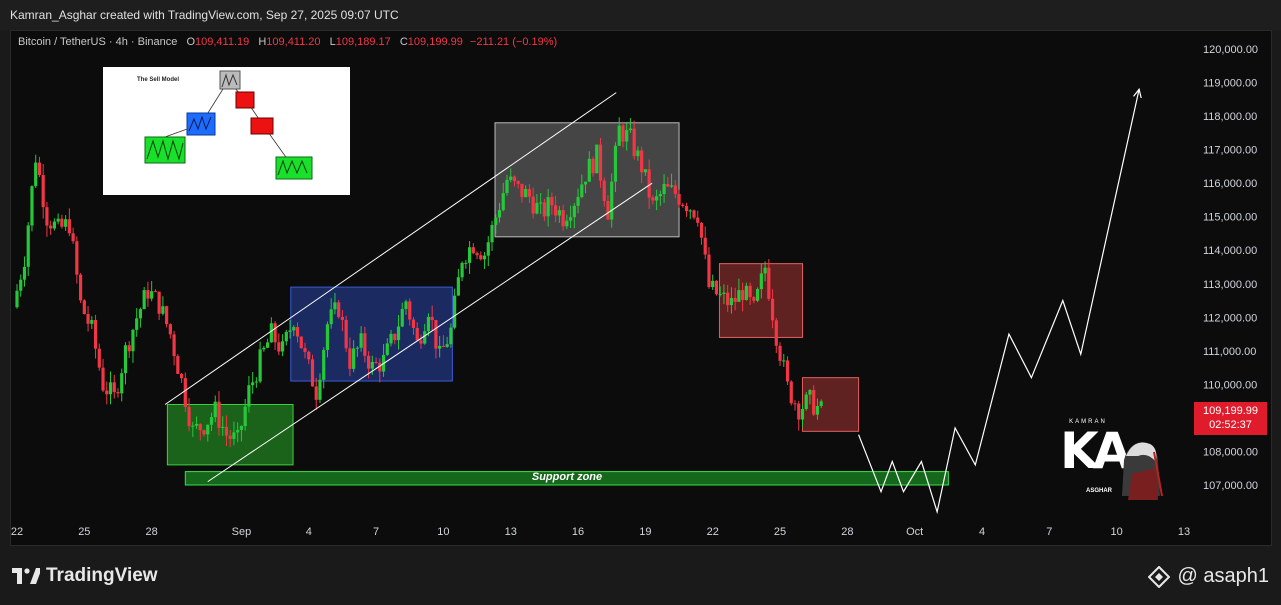 The height and width of the screenshot is (605, 1281). I want to click on close-label: C, so click(403, 42).